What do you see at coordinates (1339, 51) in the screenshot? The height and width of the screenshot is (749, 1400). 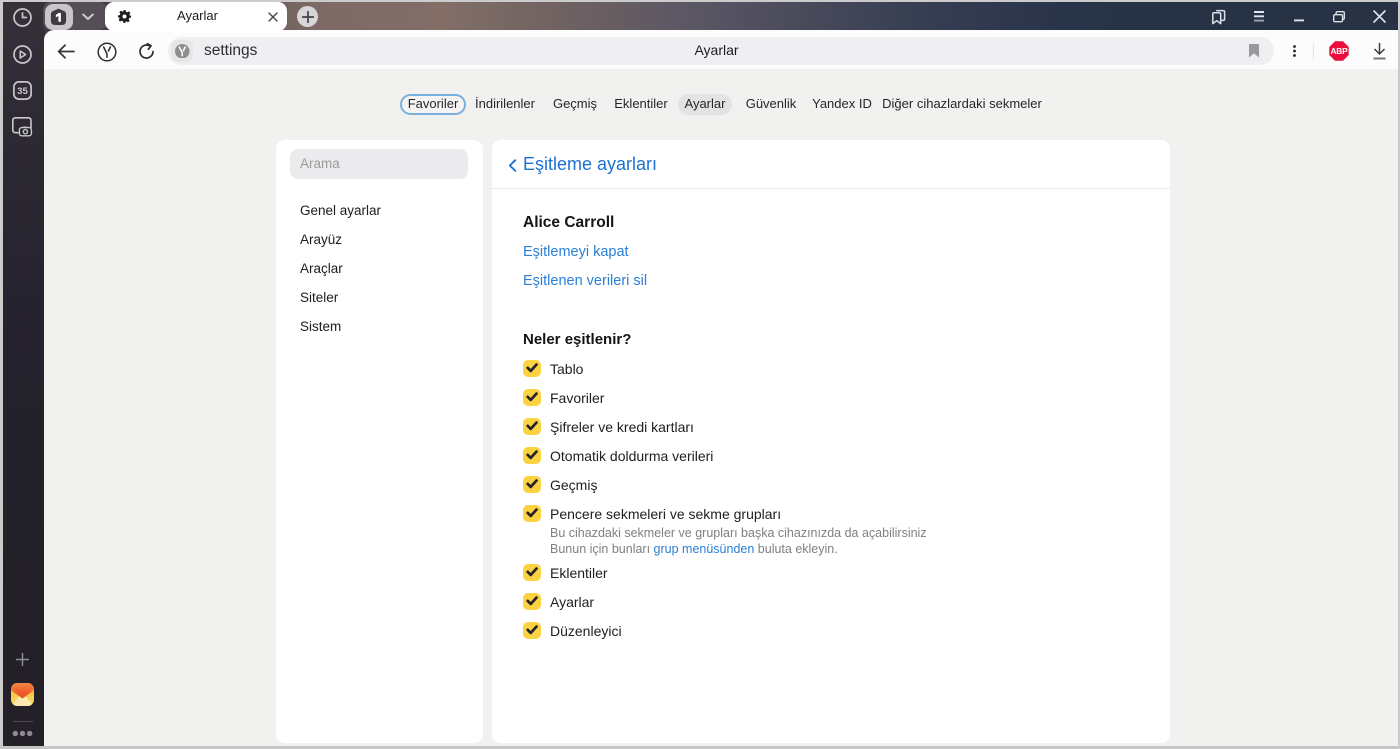 I see `svg-text: ABP` at bounding box center [1339, 51].